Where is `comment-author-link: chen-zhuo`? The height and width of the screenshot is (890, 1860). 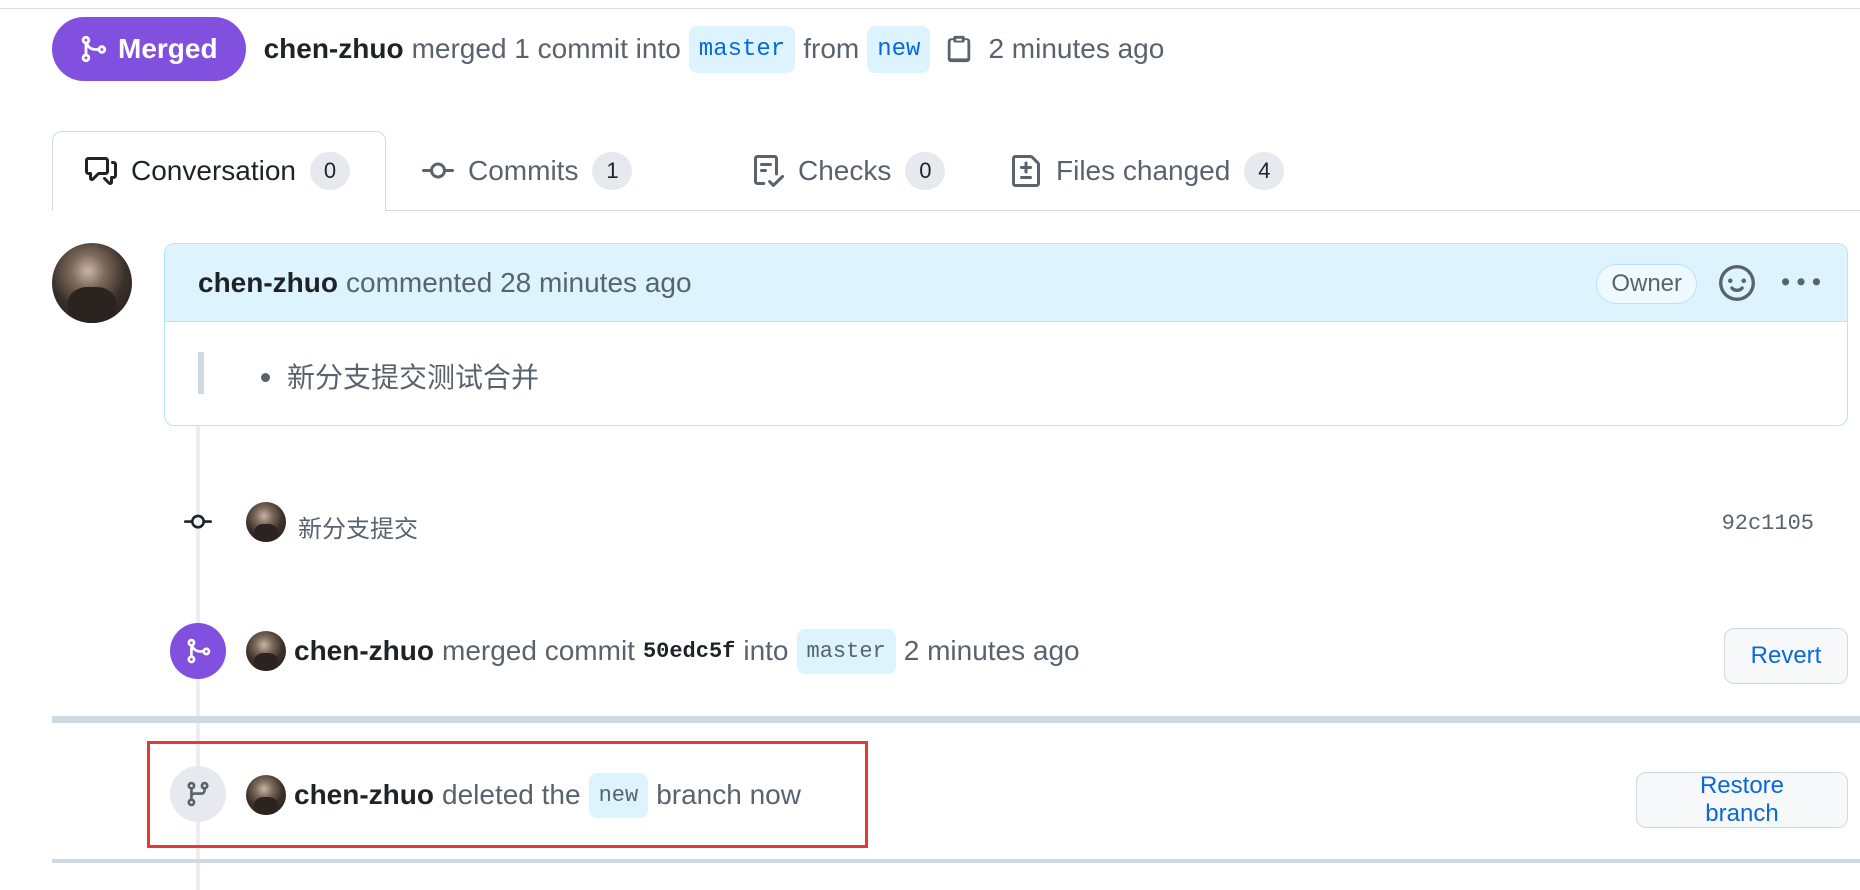 comment-author-link: chen-zhuo is located at coordinates (268, 283).